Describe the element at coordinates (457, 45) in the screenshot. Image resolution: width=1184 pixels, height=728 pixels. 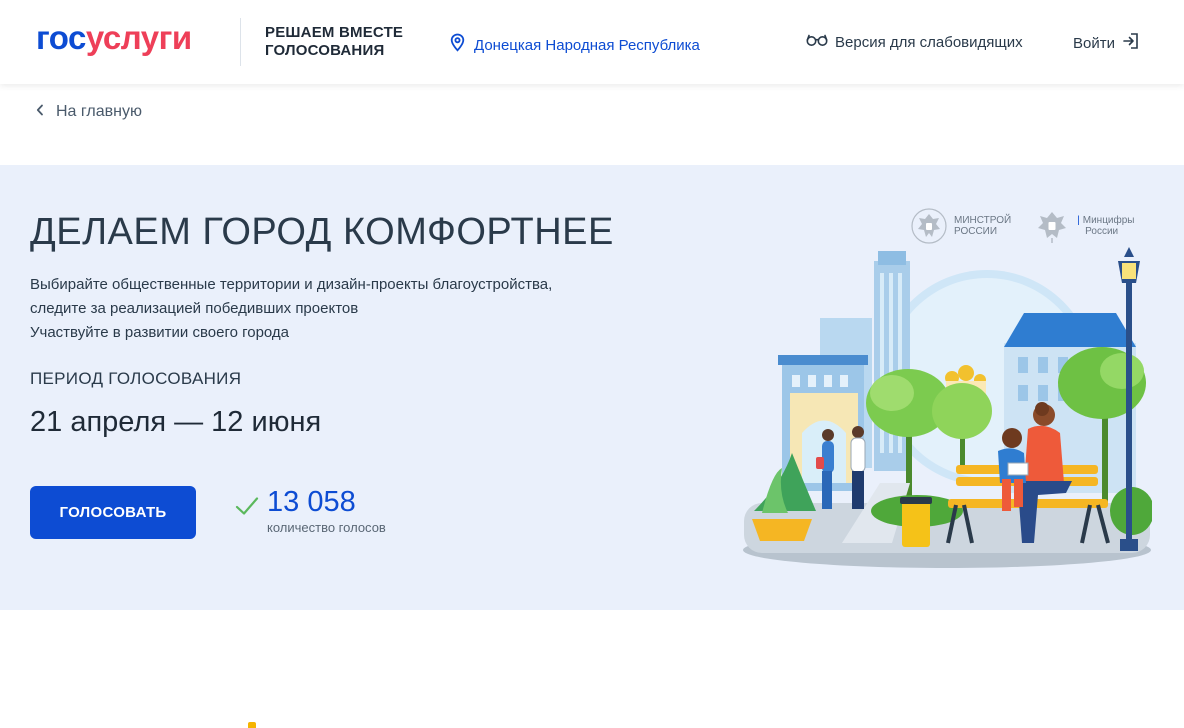
I see `location-pin-icon` at that location.